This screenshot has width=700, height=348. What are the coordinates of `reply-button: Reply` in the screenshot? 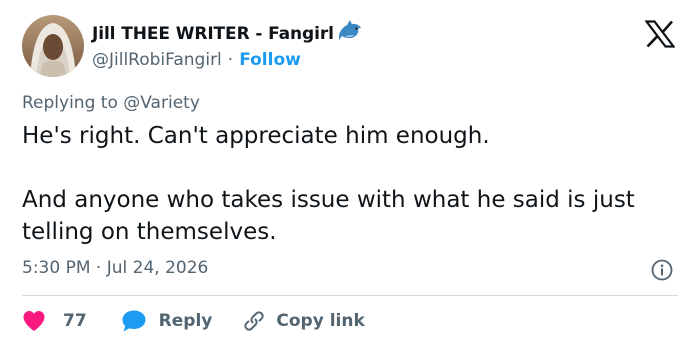 It's located at (167, 321).